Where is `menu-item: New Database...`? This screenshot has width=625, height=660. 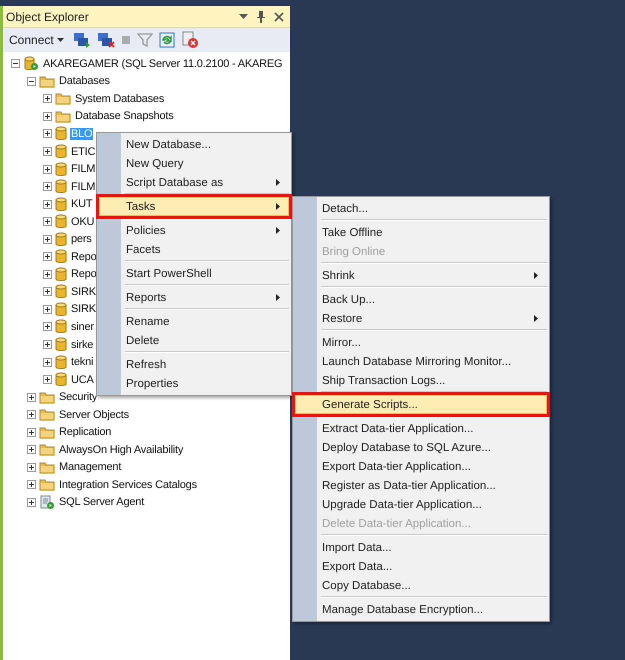 menu-item: New Database... is located at coordinates (194, 144).